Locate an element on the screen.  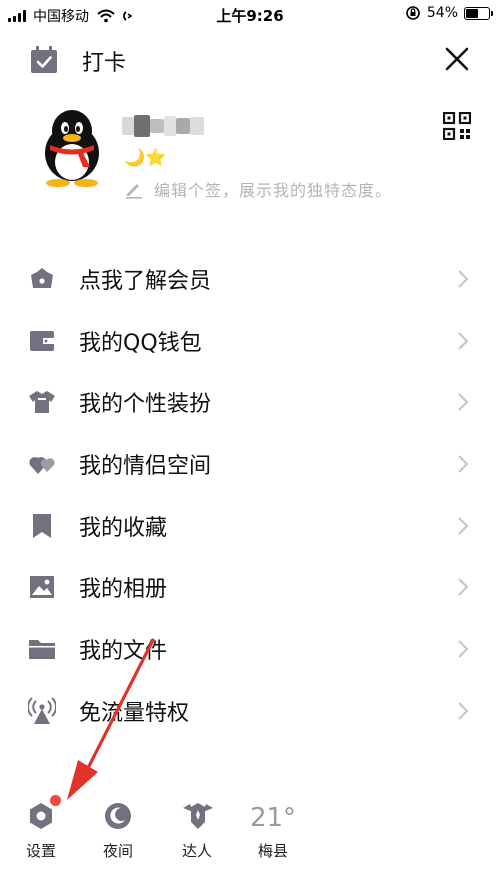
city-label: 梅县 is located at coordinates (272, 851).